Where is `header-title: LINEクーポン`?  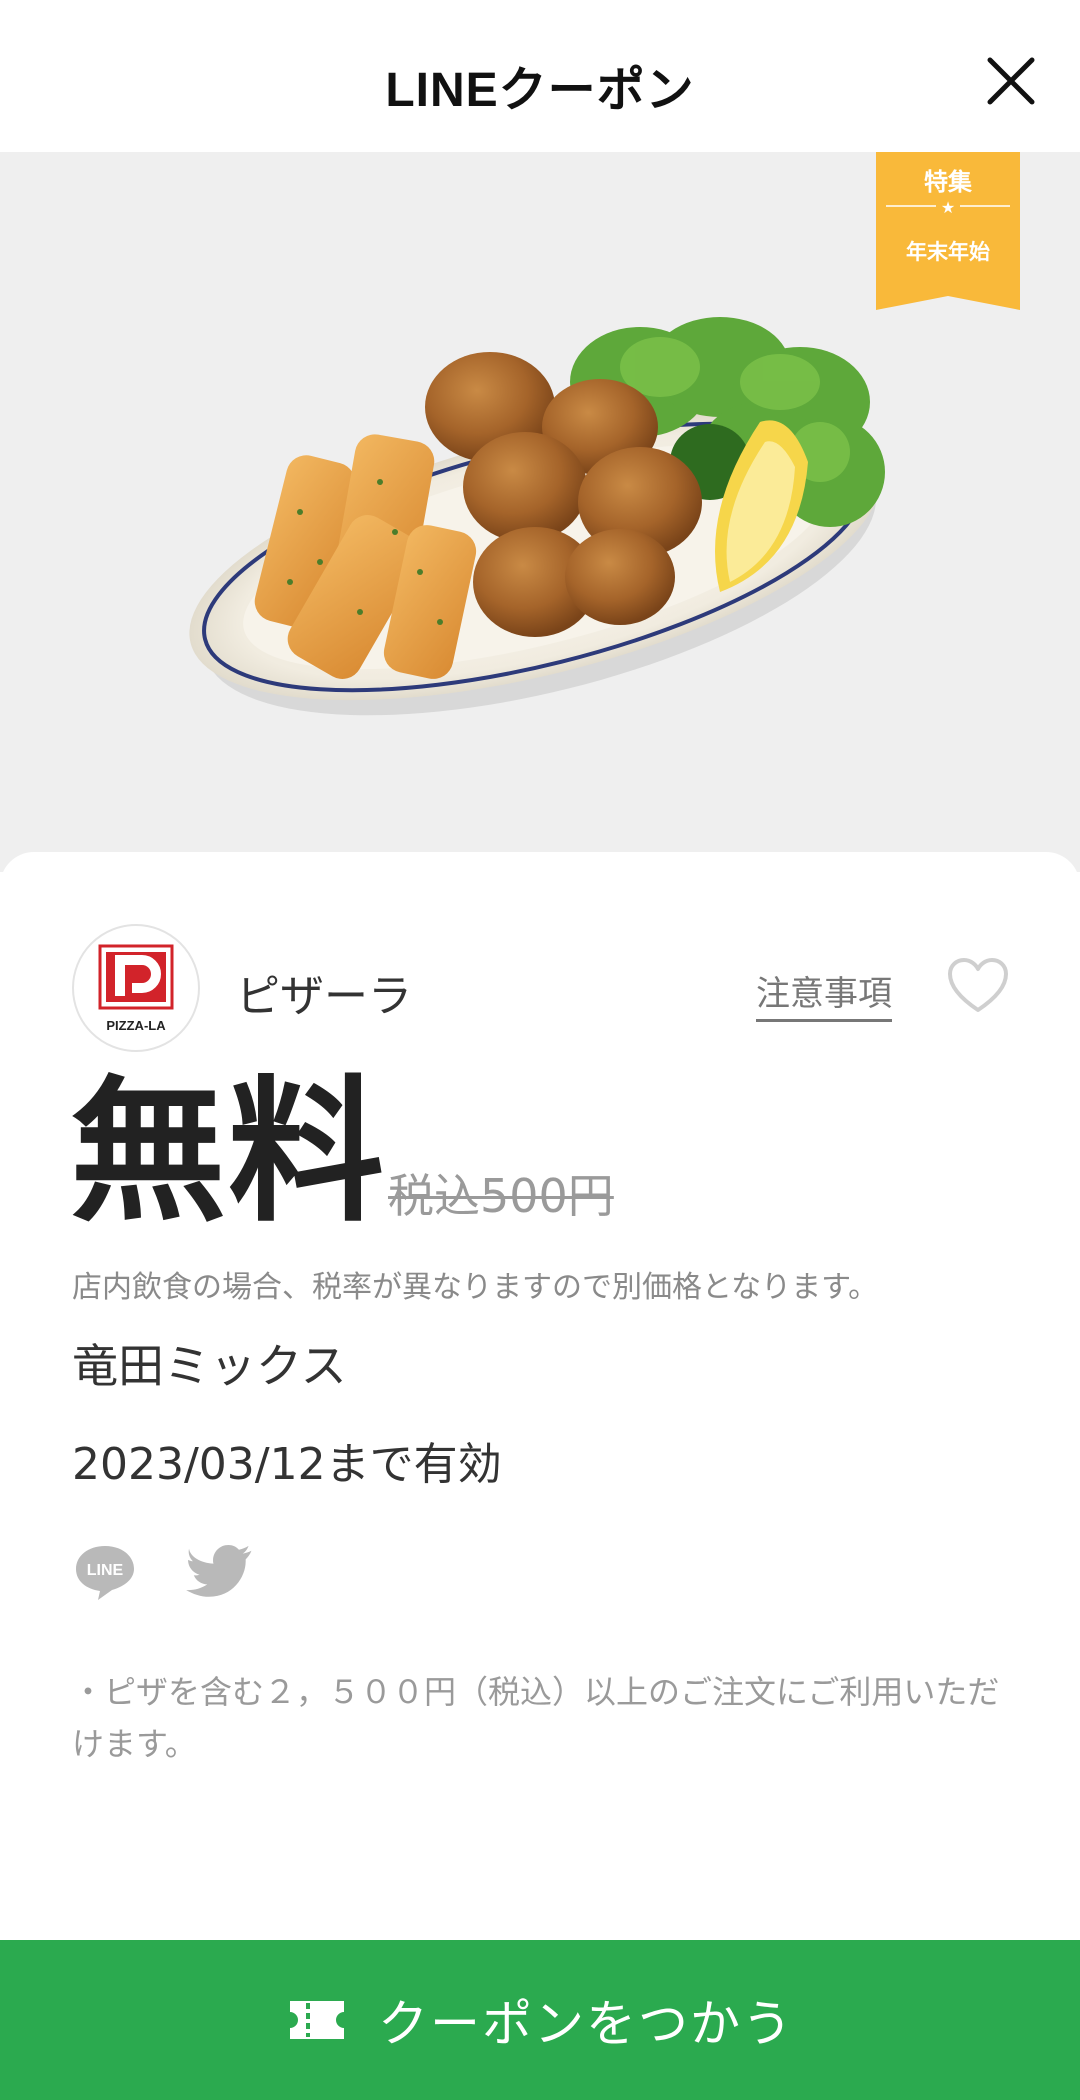
header-title: LINEクーポン is located at coordinates (540, 90).